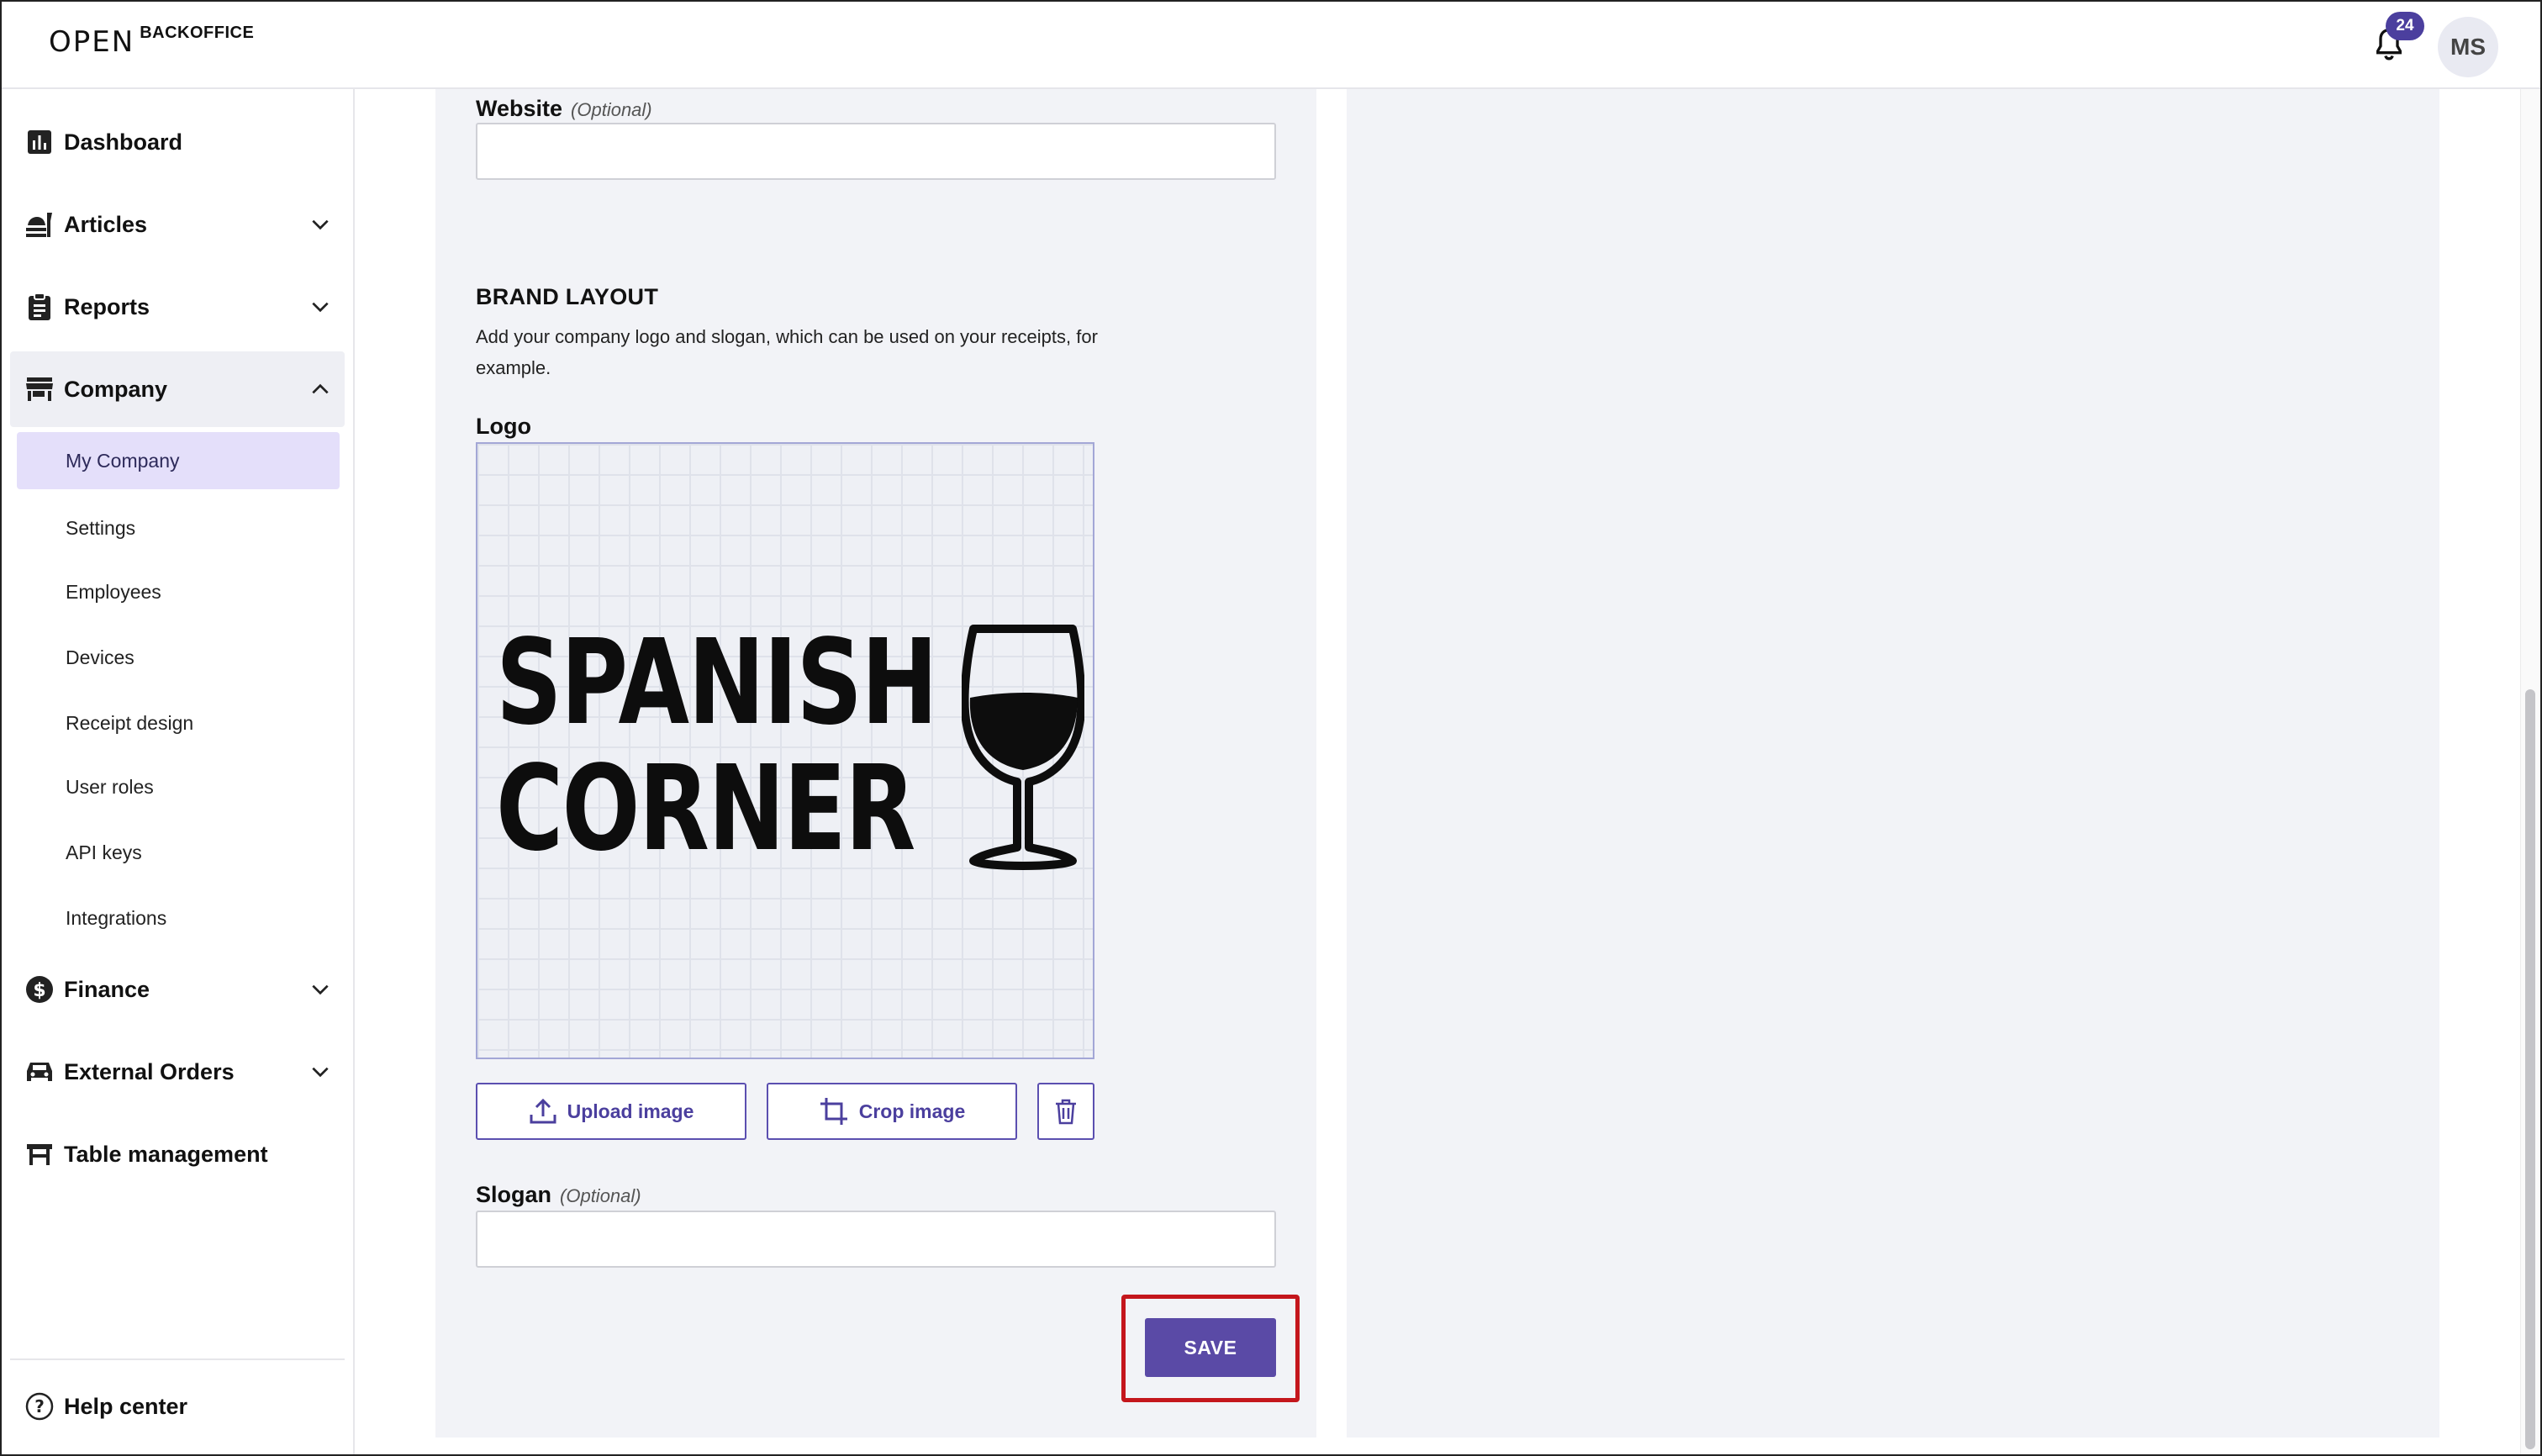  I want to click on sidebar-item-finance: $ Finance, so click(177, 989).